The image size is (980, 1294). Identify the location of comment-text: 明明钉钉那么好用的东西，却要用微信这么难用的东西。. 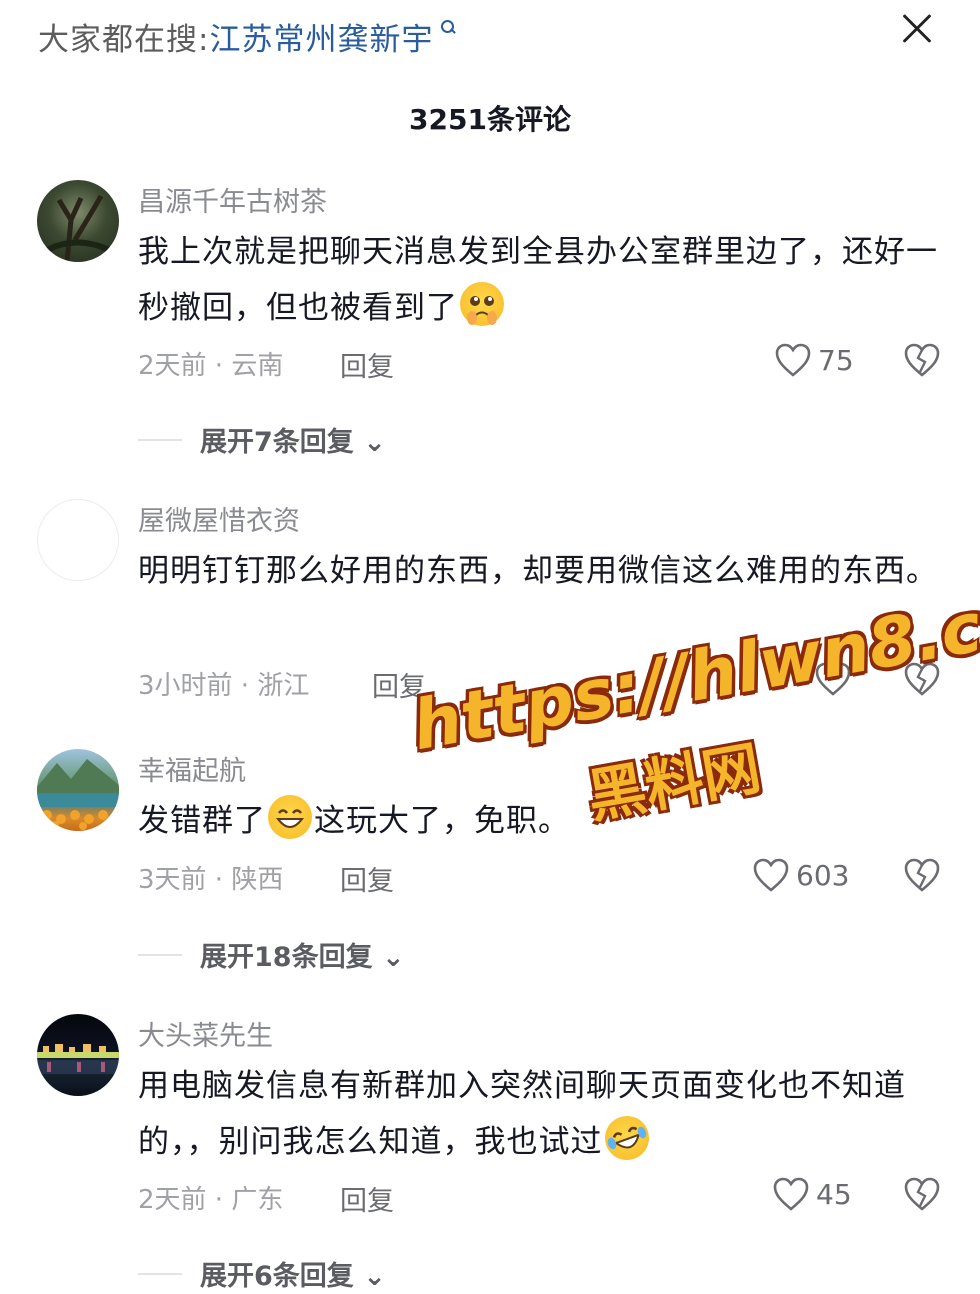
(538, 571).